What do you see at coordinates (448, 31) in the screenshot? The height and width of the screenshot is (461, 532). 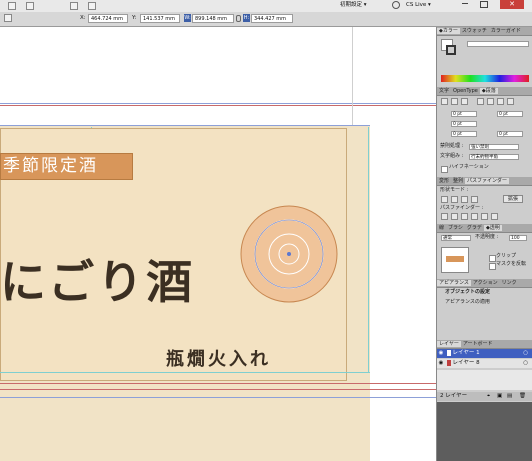 I see `tab-color: ◆カラー` at bounding box center [448, 31].